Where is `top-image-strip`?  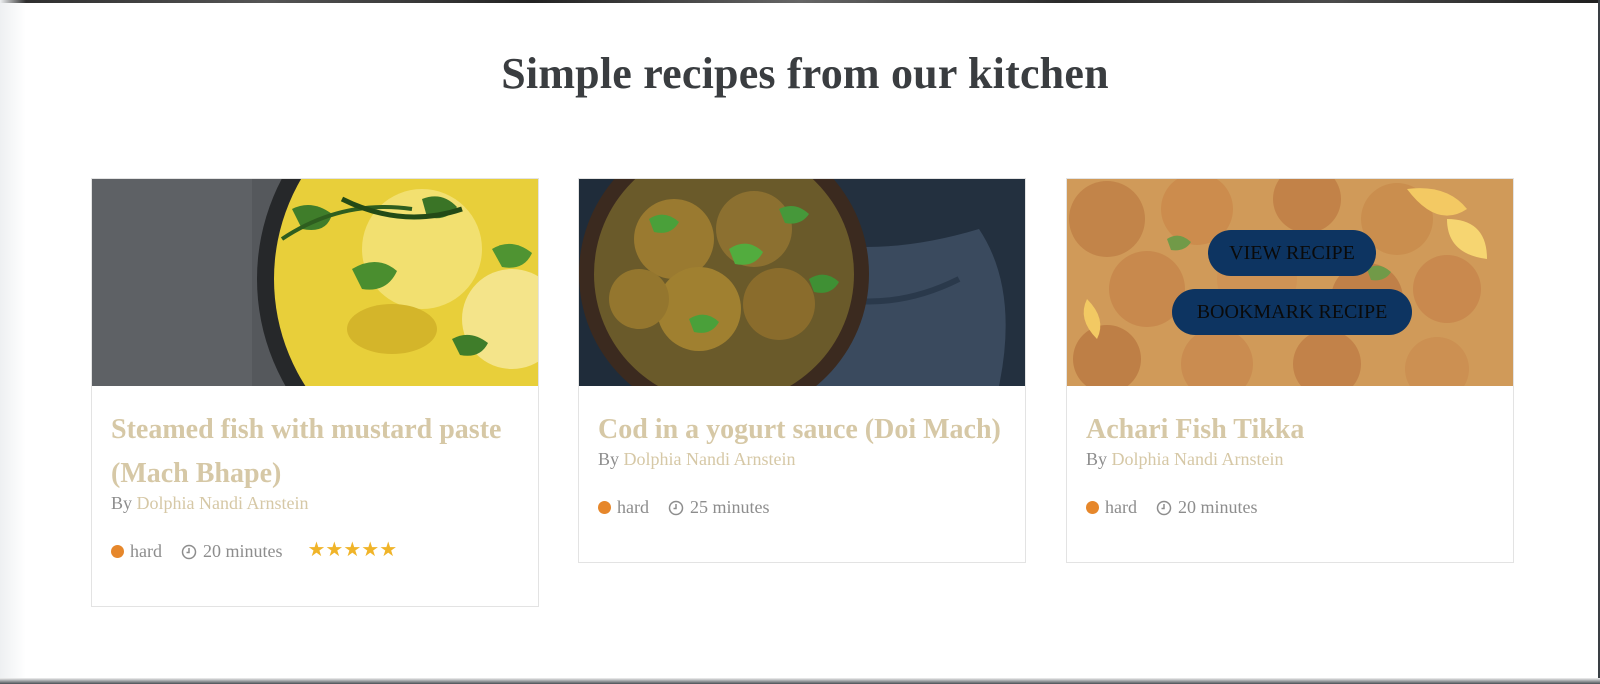 top-image-strip is located at coordinates (800, 1).